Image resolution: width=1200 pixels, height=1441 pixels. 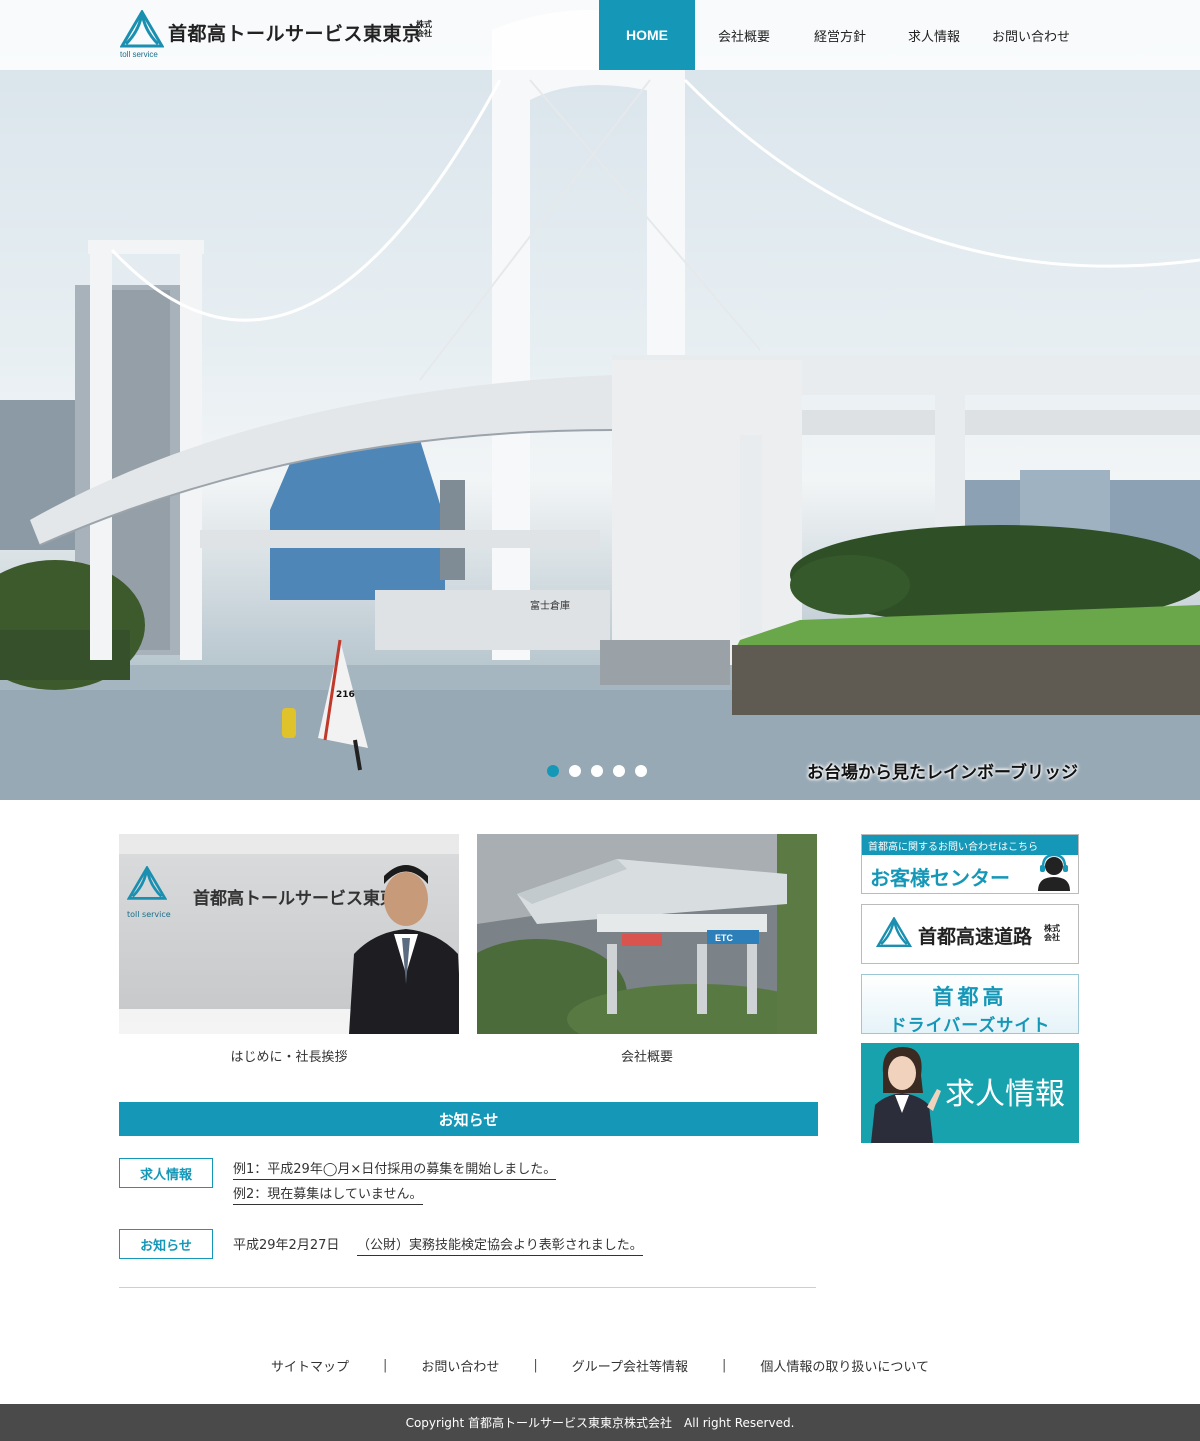 I want to click on nav-policy: 経営方針, so click(x=840, y=35).